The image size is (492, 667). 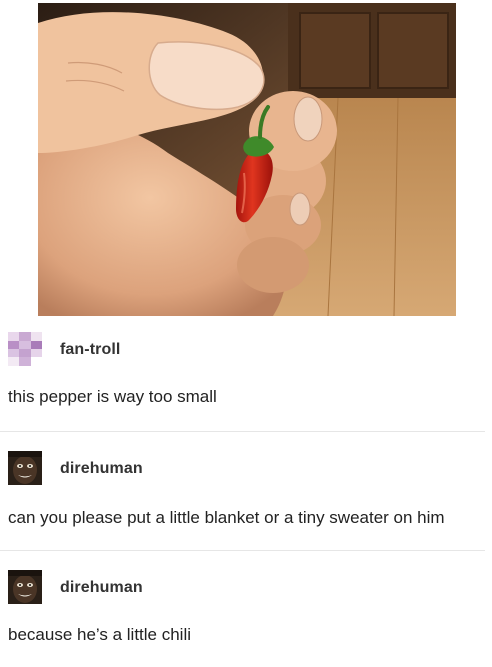 I want to click on post-text: this pepper is way too small, so click(x=112, y=396).